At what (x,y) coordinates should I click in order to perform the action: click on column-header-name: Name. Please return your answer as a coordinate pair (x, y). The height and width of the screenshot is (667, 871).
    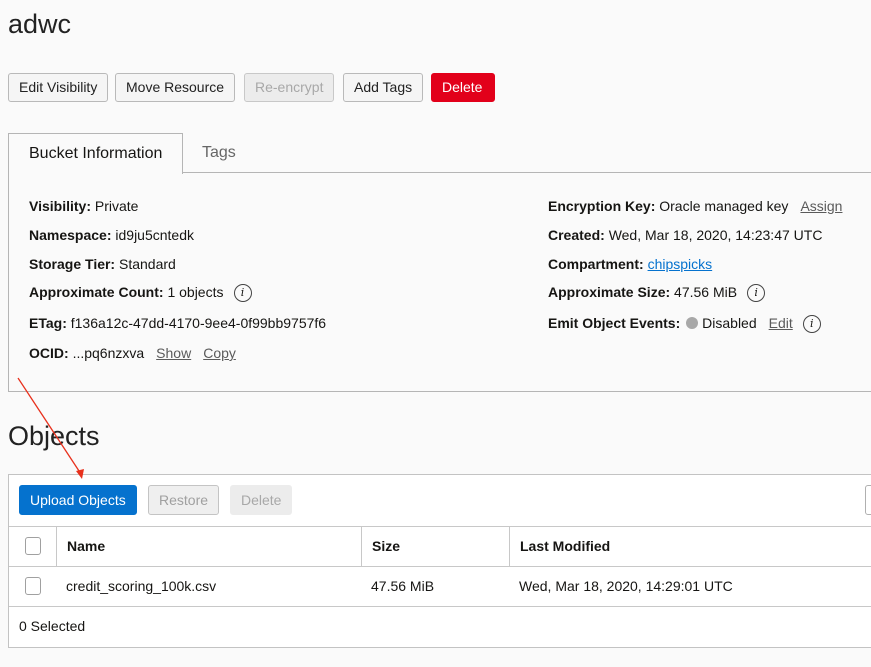
    Looking at the image, I should click on (86, 546).